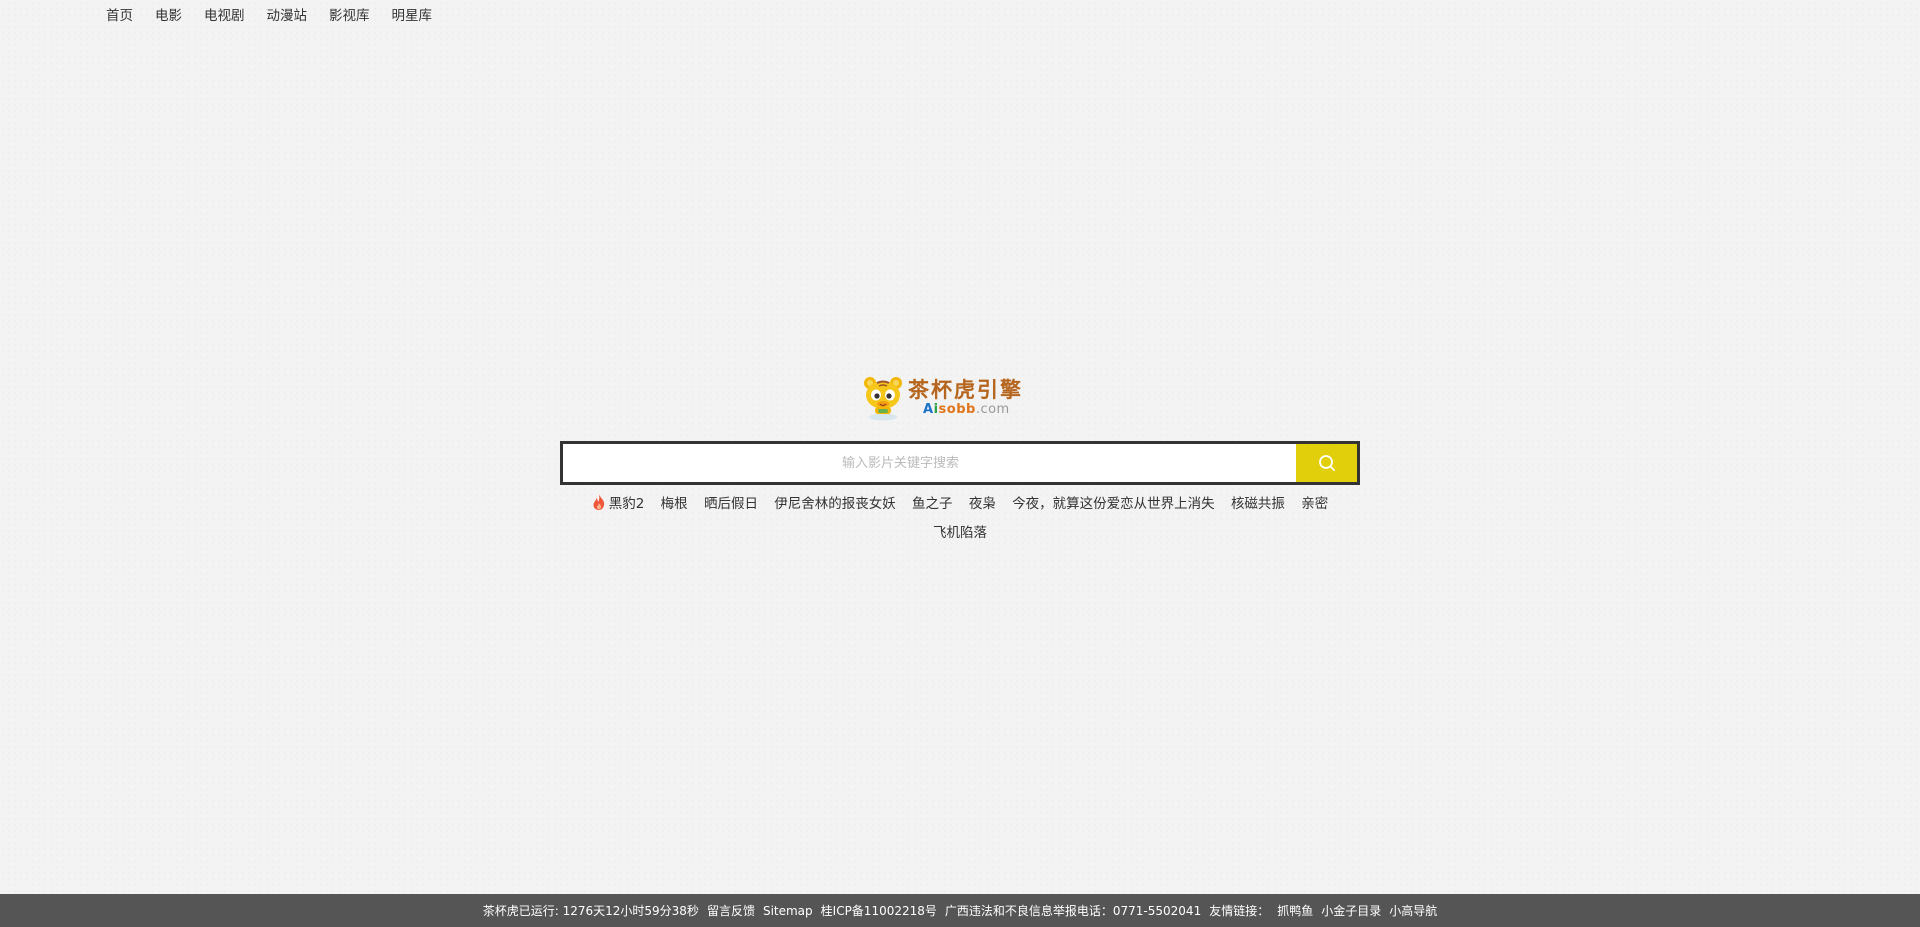  I want to click on hot-keyword: 伊尼舍林的报丧女妖, so click(835, 504).